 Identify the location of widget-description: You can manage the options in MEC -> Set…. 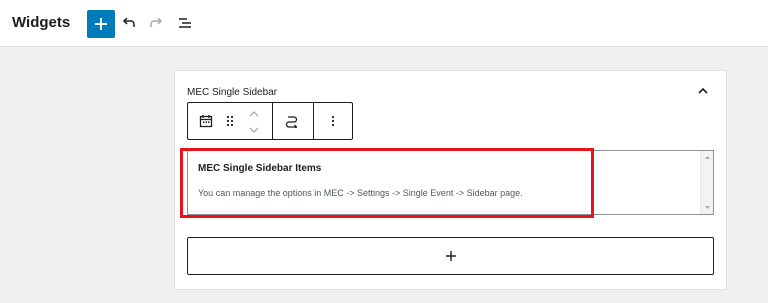
(360, 193).